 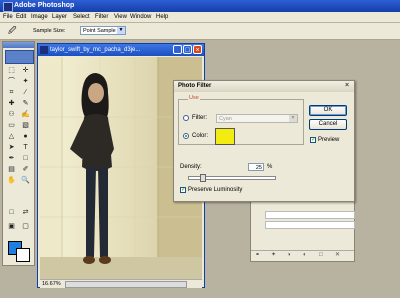 I want to click on eyedropper-tool-icon: 🖉, so click(x=15, y=31).